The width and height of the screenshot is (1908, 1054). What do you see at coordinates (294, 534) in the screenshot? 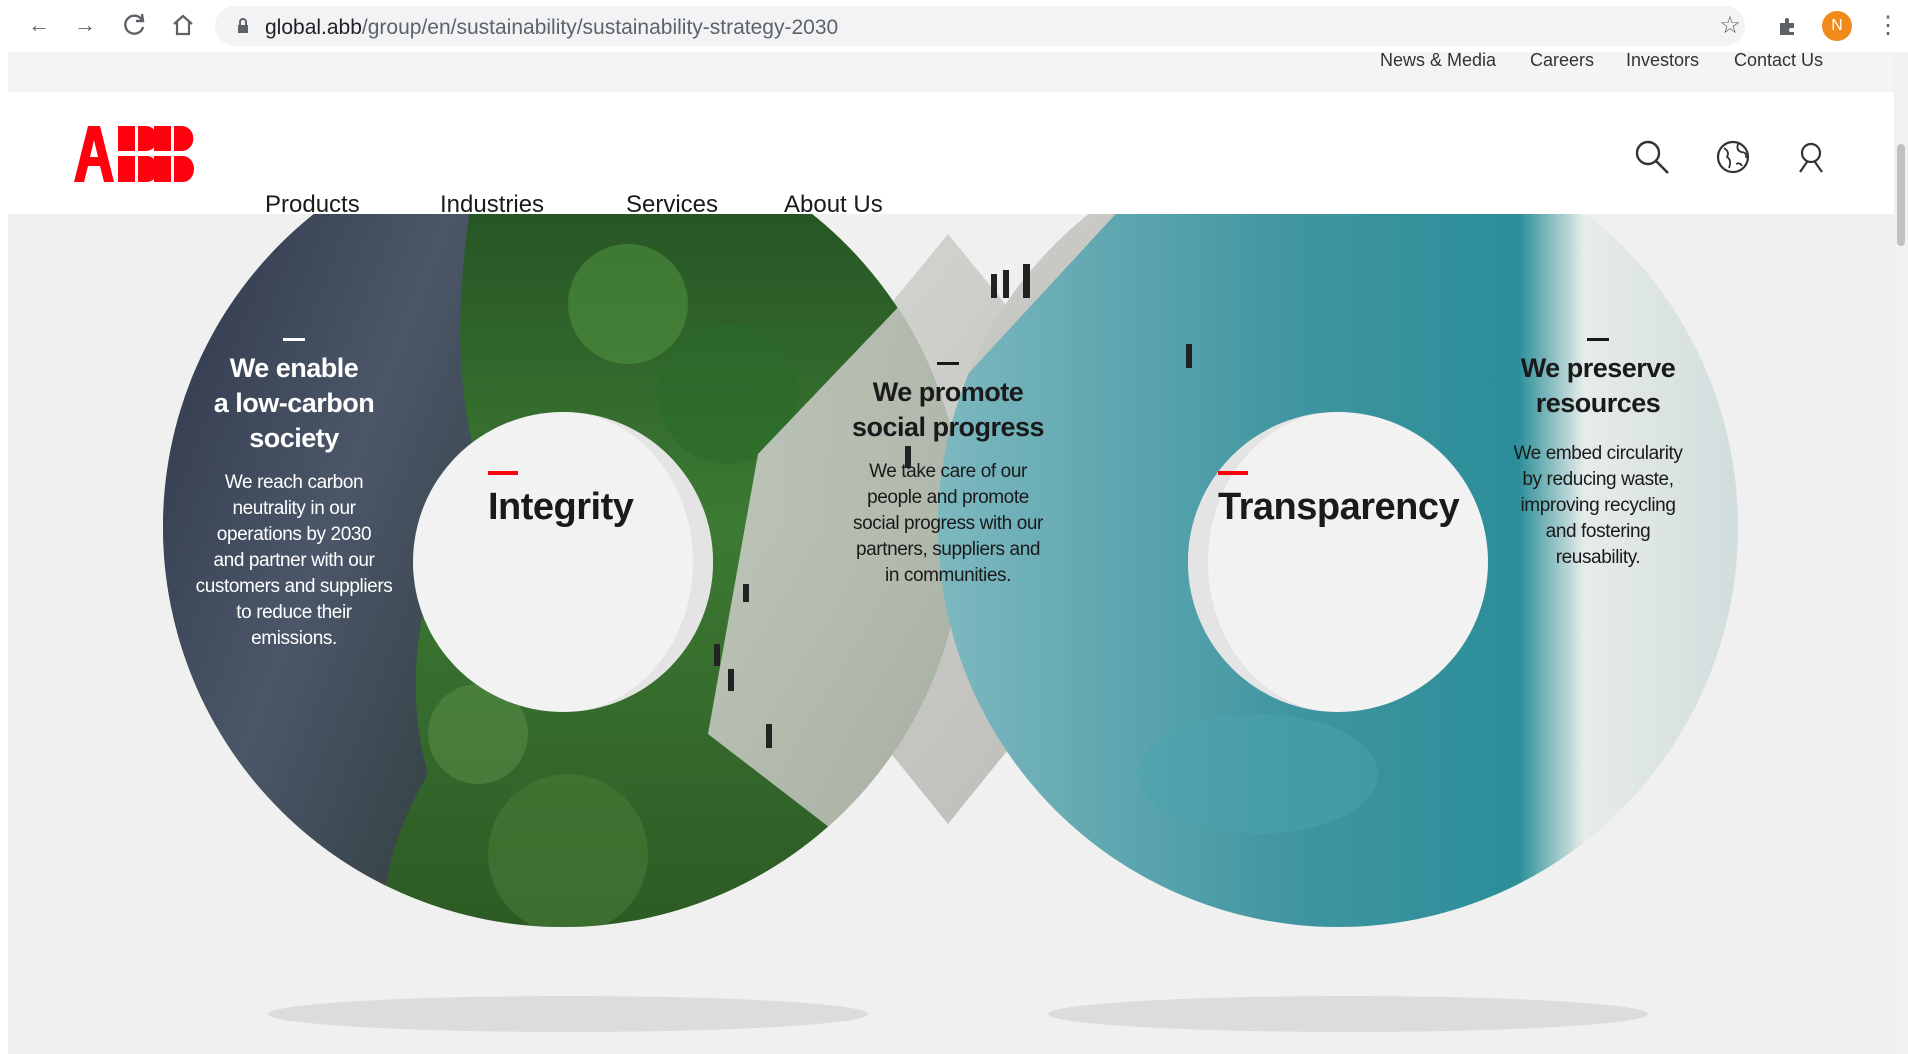
I see `low-carbon-body-line3: operations by 2030` at bounding box center [294, 534].